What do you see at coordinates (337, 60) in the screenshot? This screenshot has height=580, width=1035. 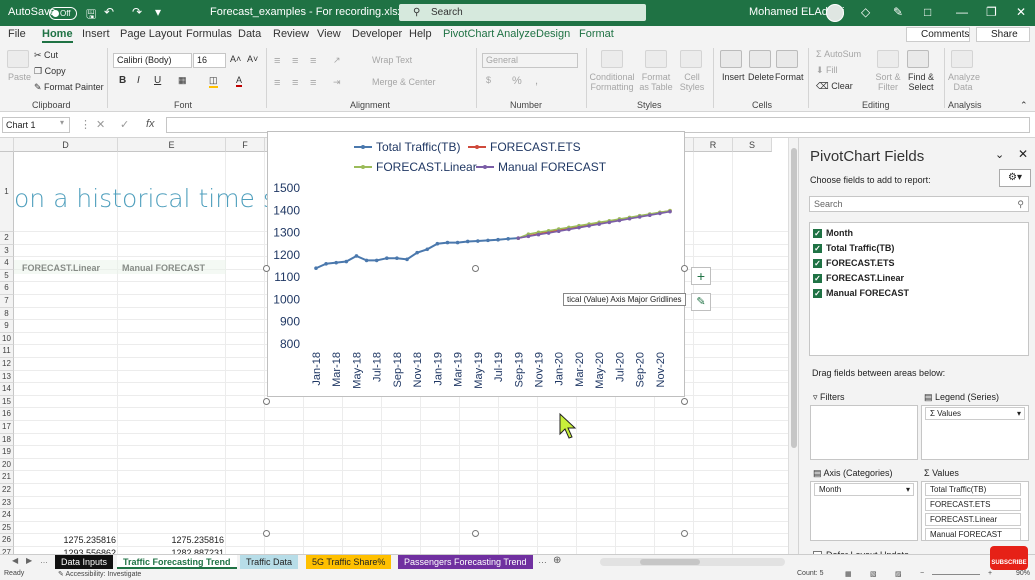 I see `orientation-icon: ↗` at bounding box center [337, 60].